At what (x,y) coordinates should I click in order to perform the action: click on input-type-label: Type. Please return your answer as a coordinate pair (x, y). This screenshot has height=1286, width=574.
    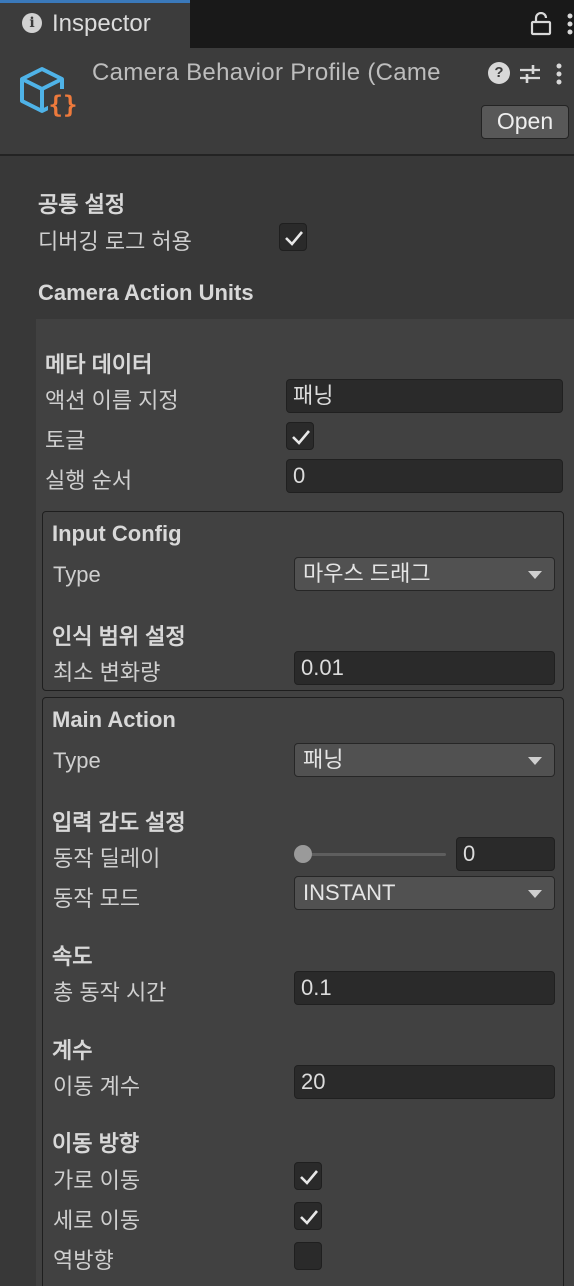
    Looking at the image, I should click on (77, 574).